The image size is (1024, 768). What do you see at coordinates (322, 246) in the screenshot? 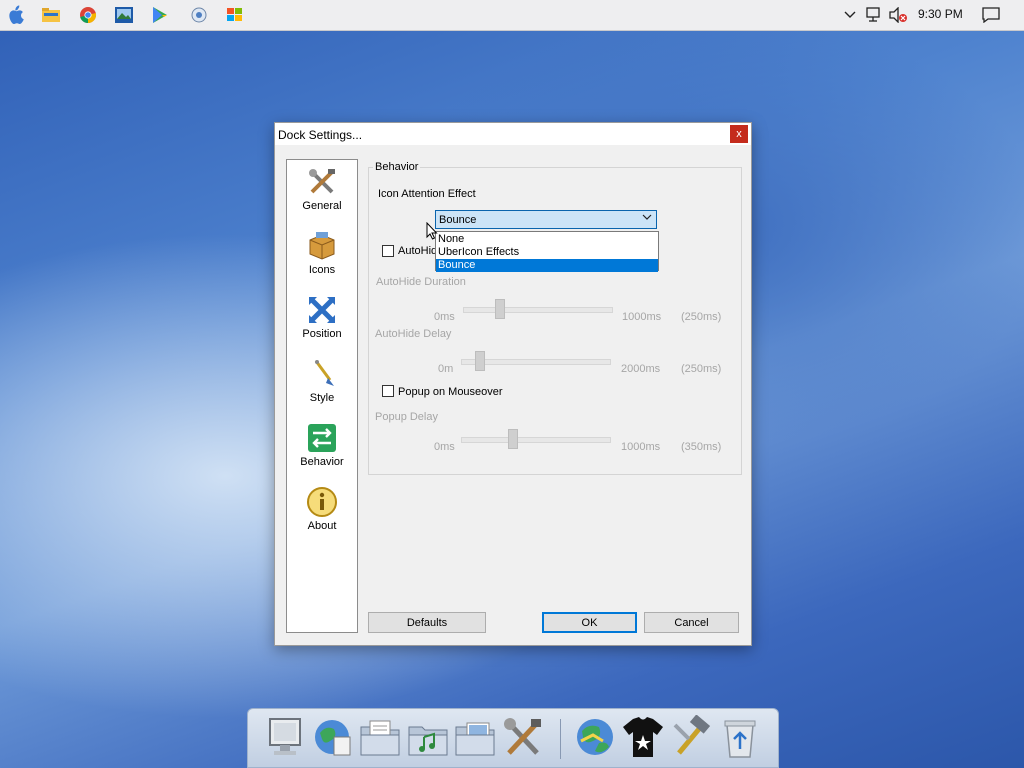
I see `box-icon` at bounding box center [322, 246].